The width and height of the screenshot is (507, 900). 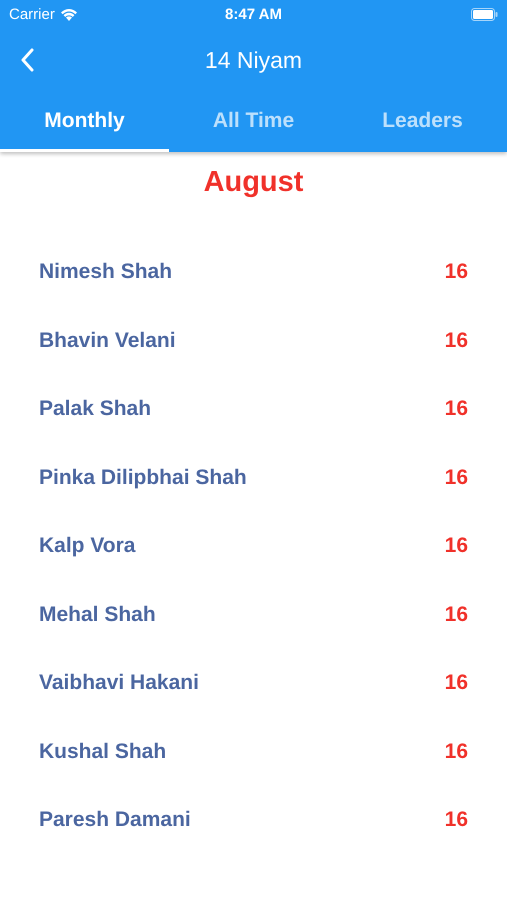 I want to click on wifi-icon, so click(x=69, y=14).